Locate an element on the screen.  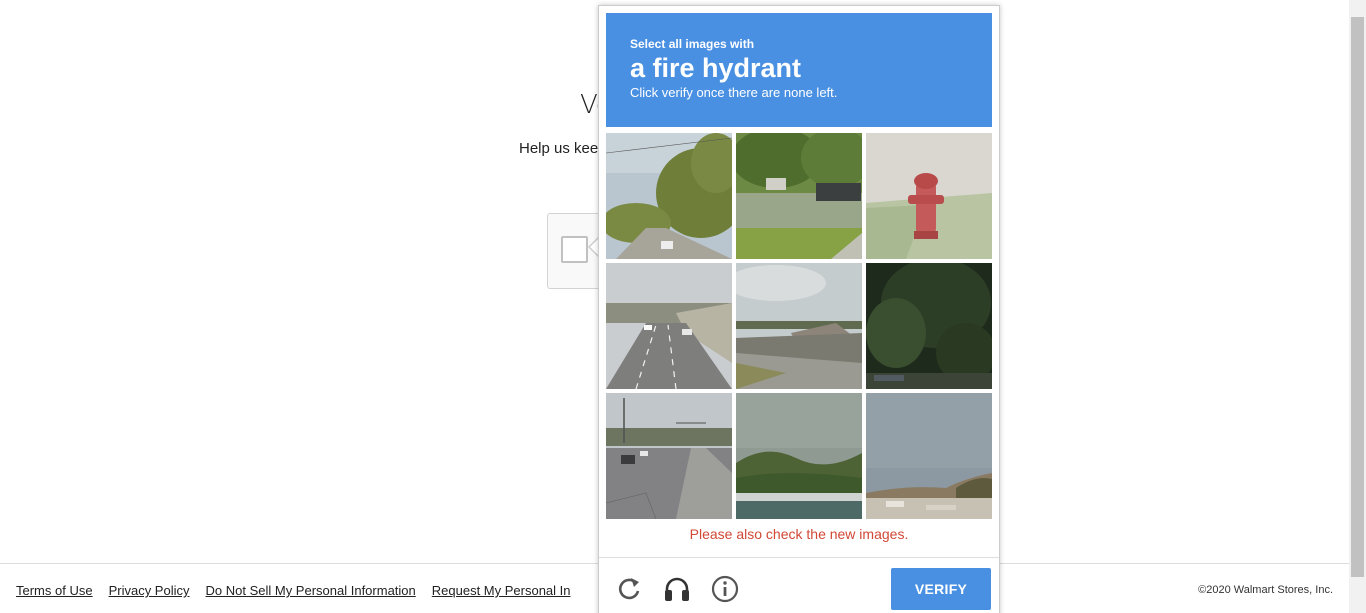
image-tile-hillside-river is located at coordinates (799, 456).